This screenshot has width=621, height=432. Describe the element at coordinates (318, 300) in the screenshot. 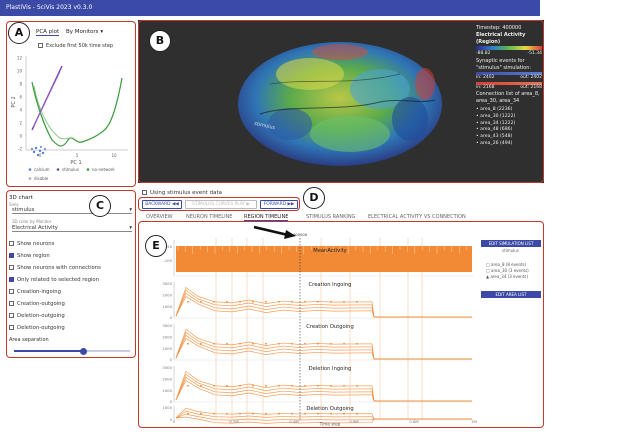

I see `timeline-chart: 3000 2000 1000 0 Creation Ingoing` at that location.